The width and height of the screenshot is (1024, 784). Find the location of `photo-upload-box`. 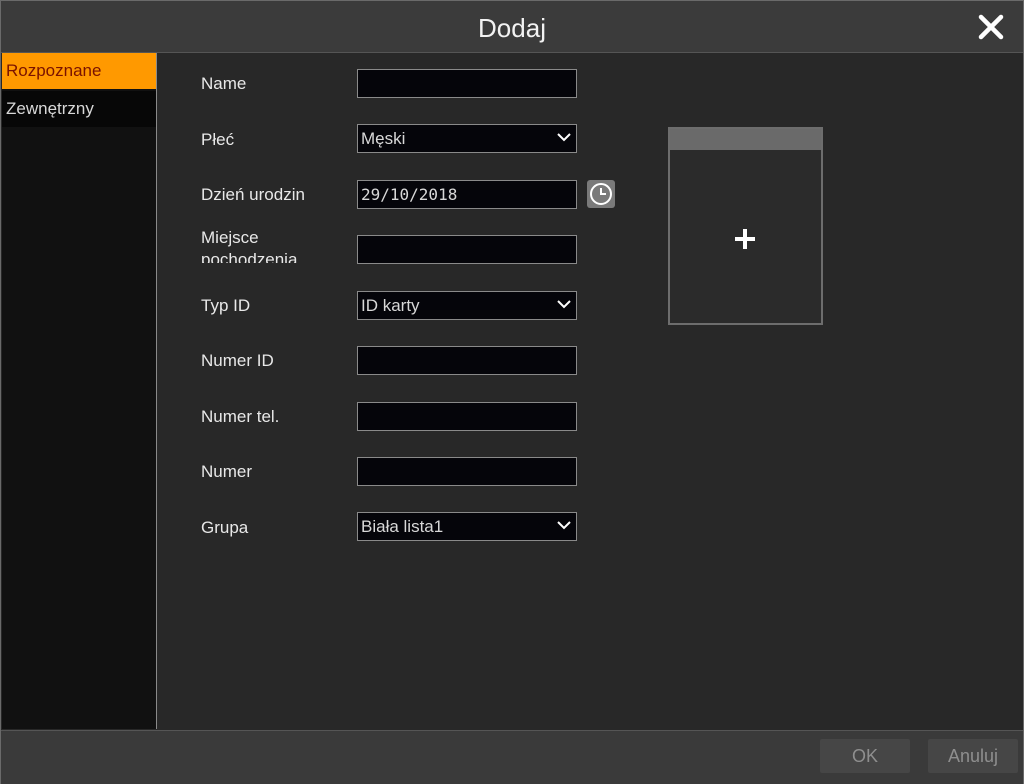

photo-upload-box is located at coordinates (745, 226).